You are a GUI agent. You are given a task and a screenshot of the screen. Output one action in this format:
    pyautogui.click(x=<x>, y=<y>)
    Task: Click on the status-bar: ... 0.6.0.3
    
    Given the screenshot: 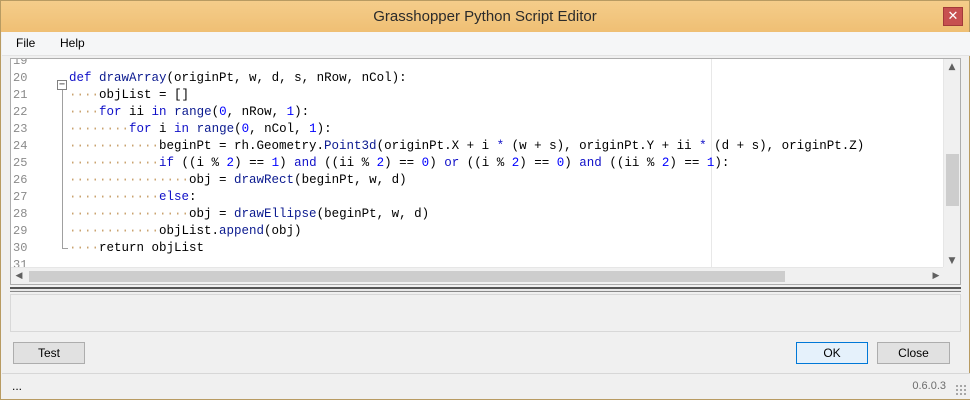 What is the action you would take?
    pyautogui.click(x=486, y=386)
    